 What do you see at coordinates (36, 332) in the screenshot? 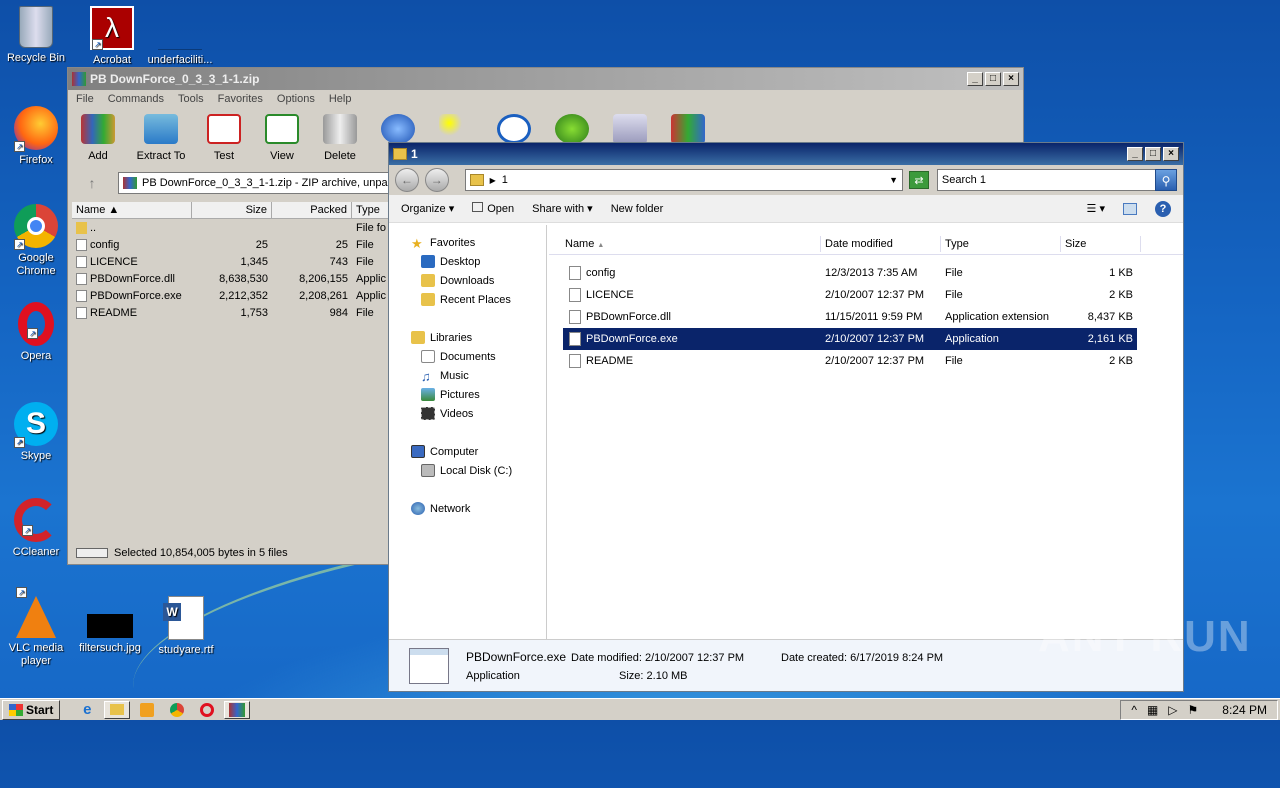
I see `desktop-icon-opera: ↗ Opera` at bounding box center [36, 332].